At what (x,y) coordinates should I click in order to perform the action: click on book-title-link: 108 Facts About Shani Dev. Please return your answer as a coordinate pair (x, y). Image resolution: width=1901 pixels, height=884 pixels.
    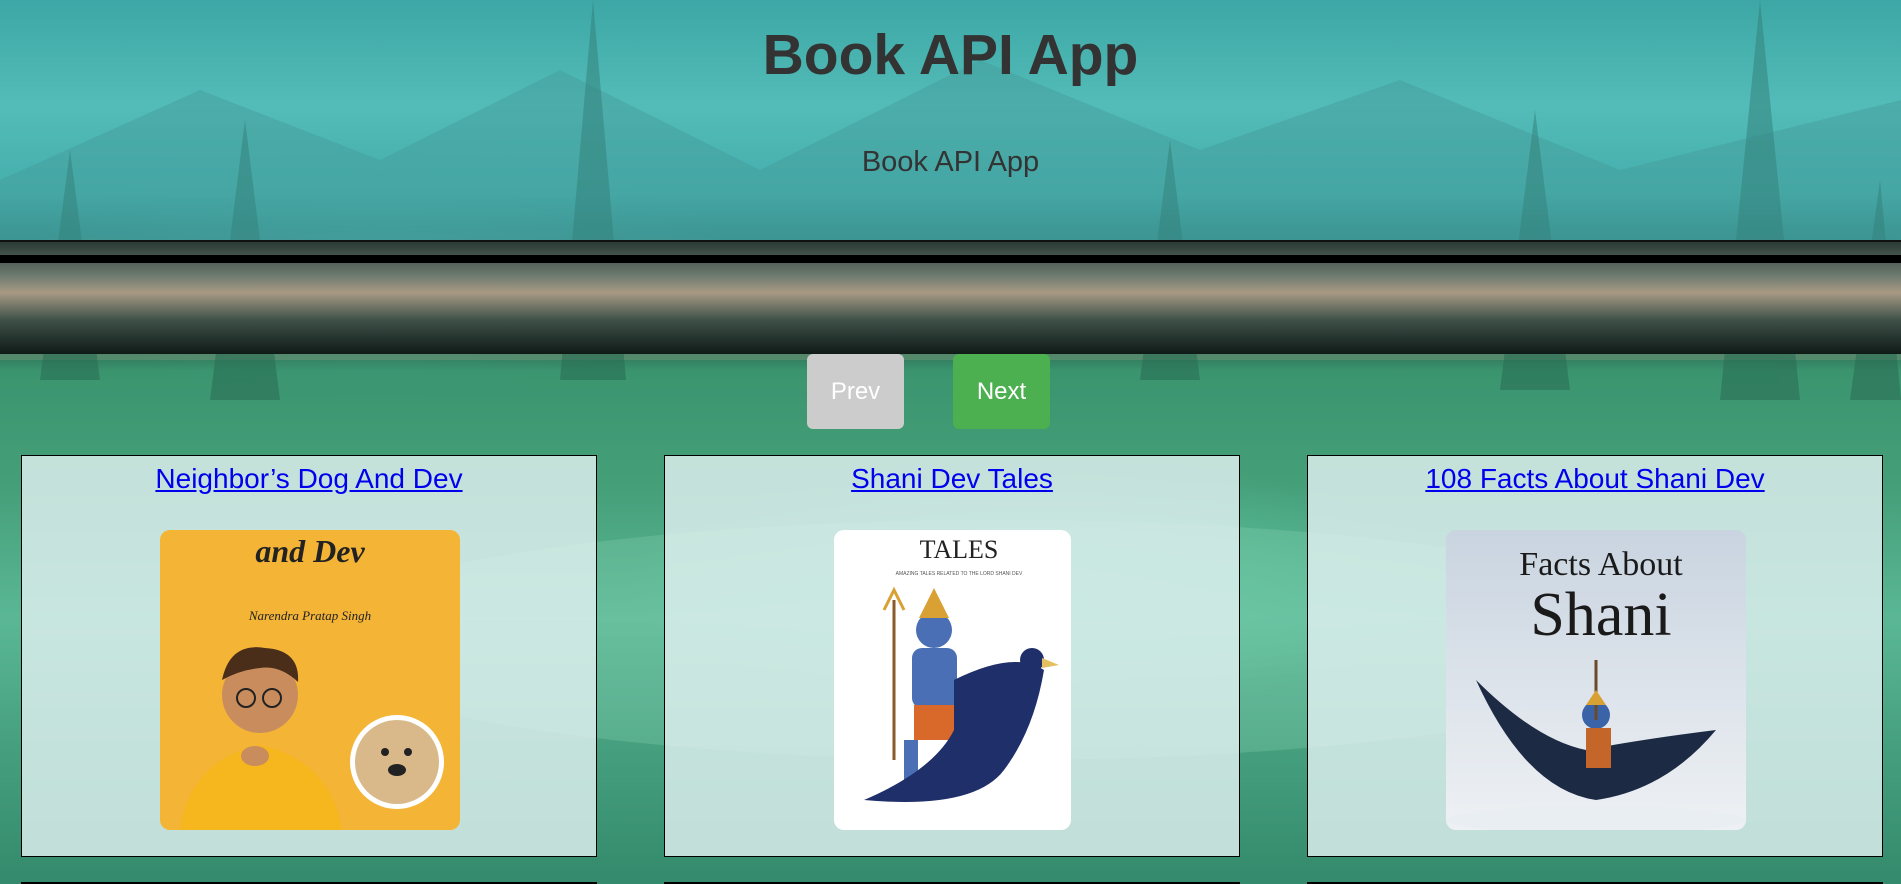
    Looking at the image, I should click on (1595, 479).